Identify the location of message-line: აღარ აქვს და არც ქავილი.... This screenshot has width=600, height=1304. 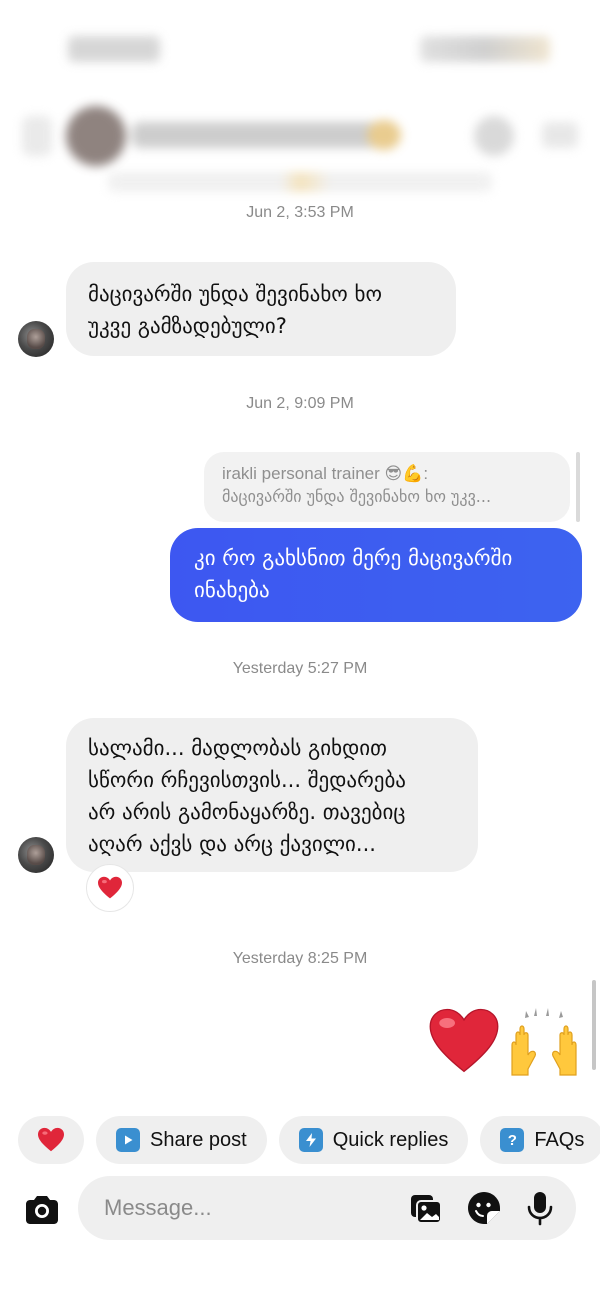
(232, 844).